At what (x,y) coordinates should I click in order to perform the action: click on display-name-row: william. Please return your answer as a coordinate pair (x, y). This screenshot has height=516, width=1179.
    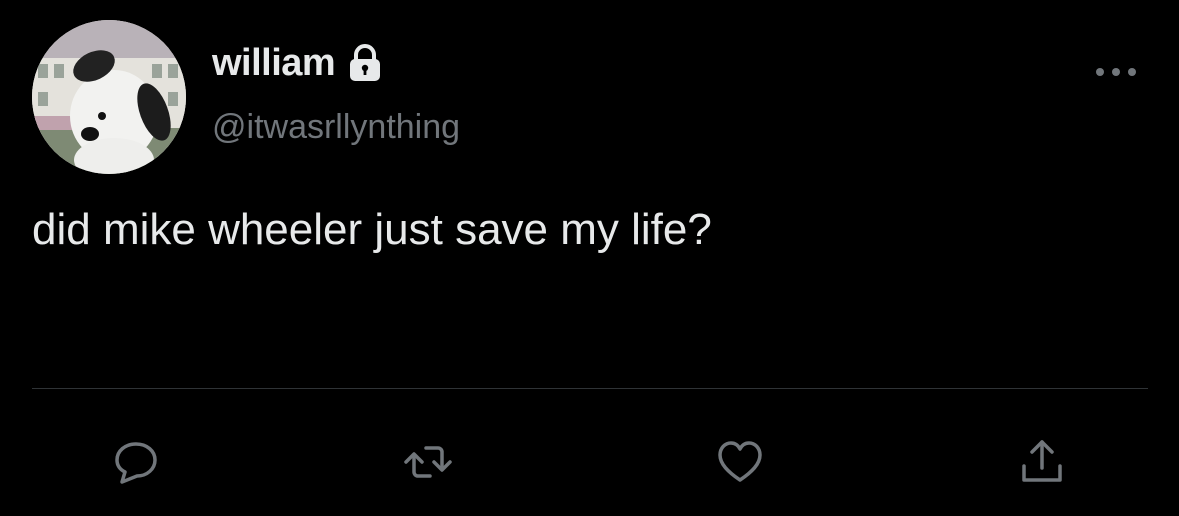
    Looking at the image, I should click on (298, 63).